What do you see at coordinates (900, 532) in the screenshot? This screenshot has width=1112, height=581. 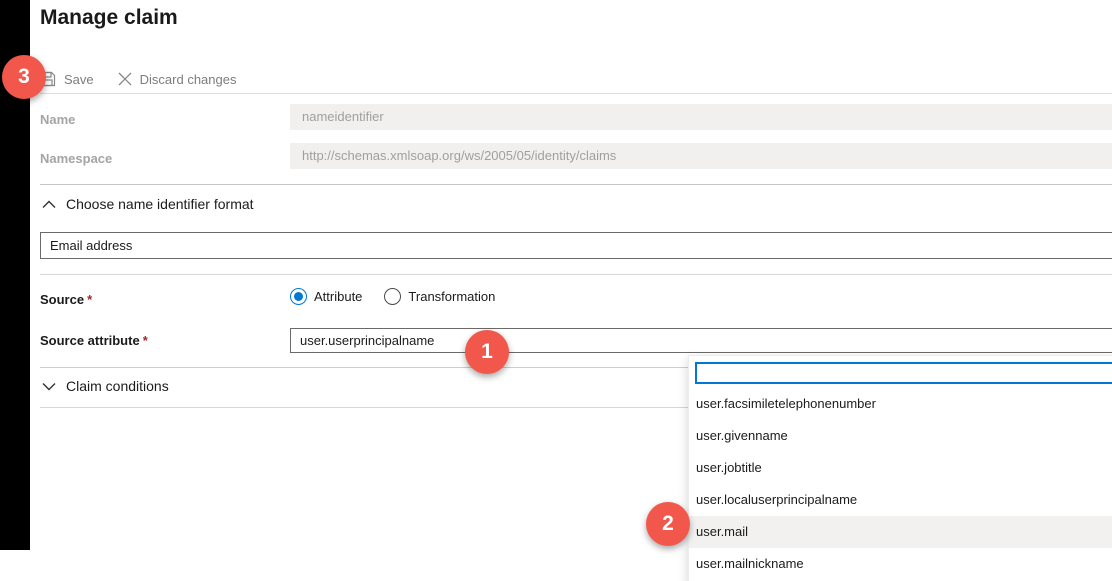 I see `list-item-user-mail: user.mail` at bounding box center [900, 532].